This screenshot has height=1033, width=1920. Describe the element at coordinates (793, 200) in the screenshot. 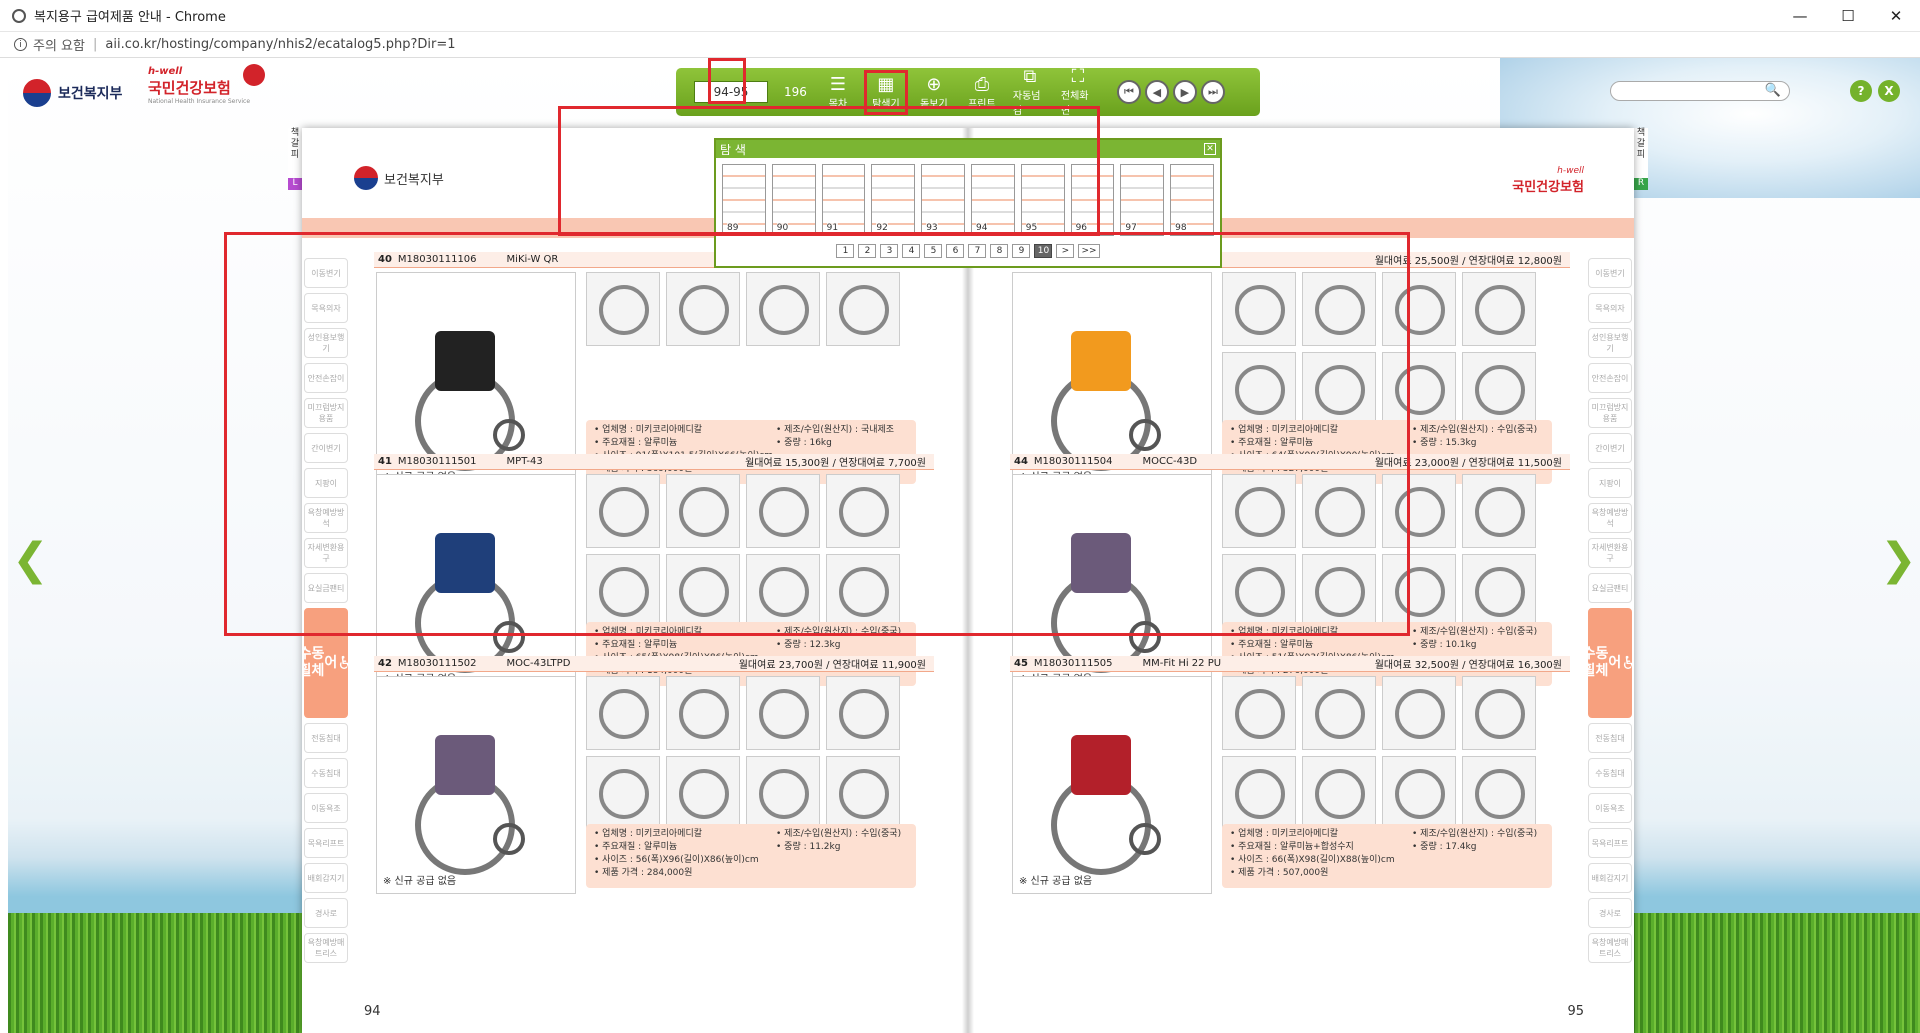

I see `explorer-thumb: 90` at that location.